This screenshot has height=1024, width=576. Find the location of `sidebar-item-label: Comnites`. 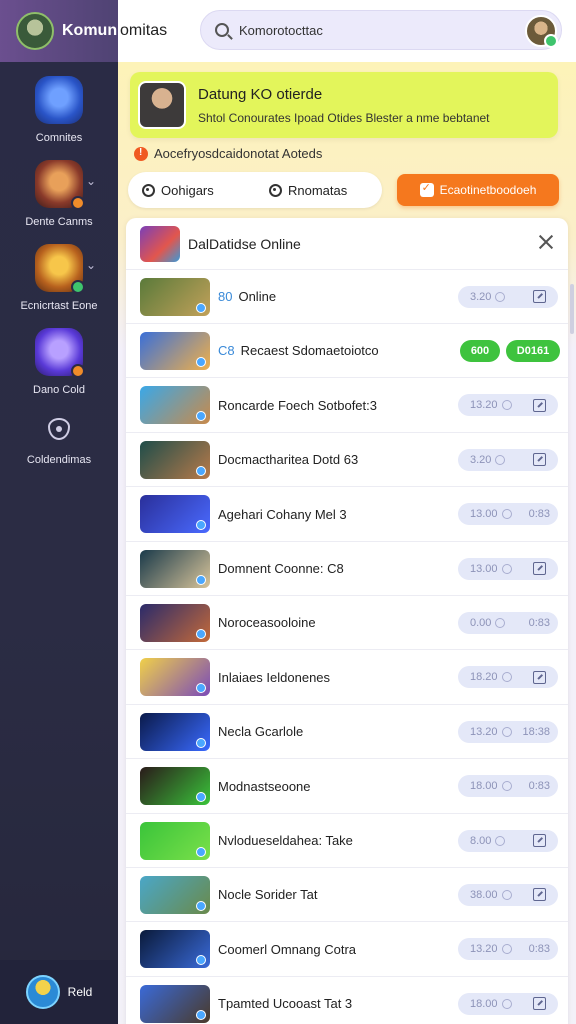

sidebar-item-label: Comnites is located at coordinates (59, 138).